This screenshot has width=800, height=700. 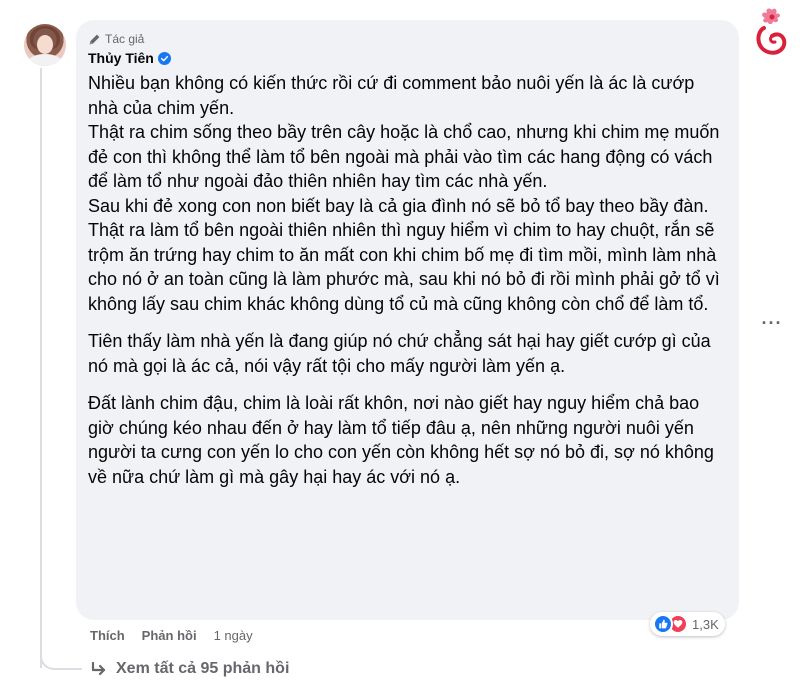 What do you see at coordinates (61, 654) in the screenshot?
I see `thread-connector` at bounding box center [61, 654].